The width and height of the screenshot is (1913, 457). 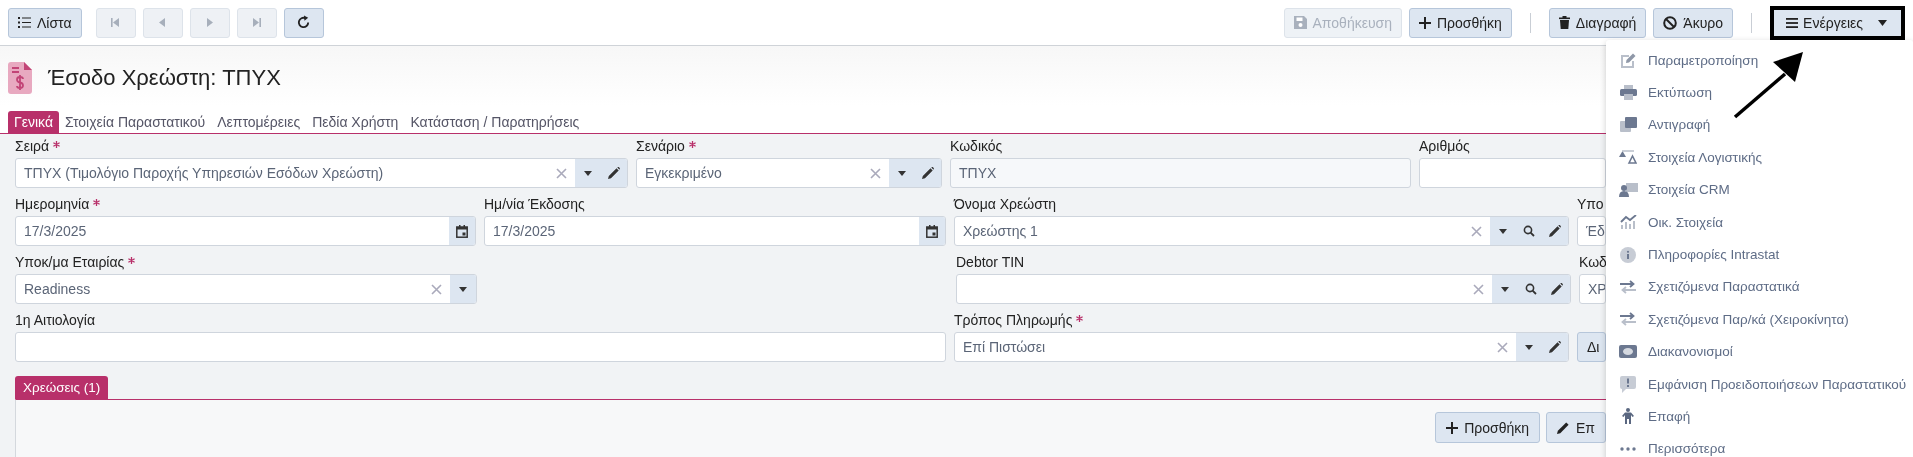 I want to click on menu-item: Εκτύπωση, so click(x=1759, y=92).